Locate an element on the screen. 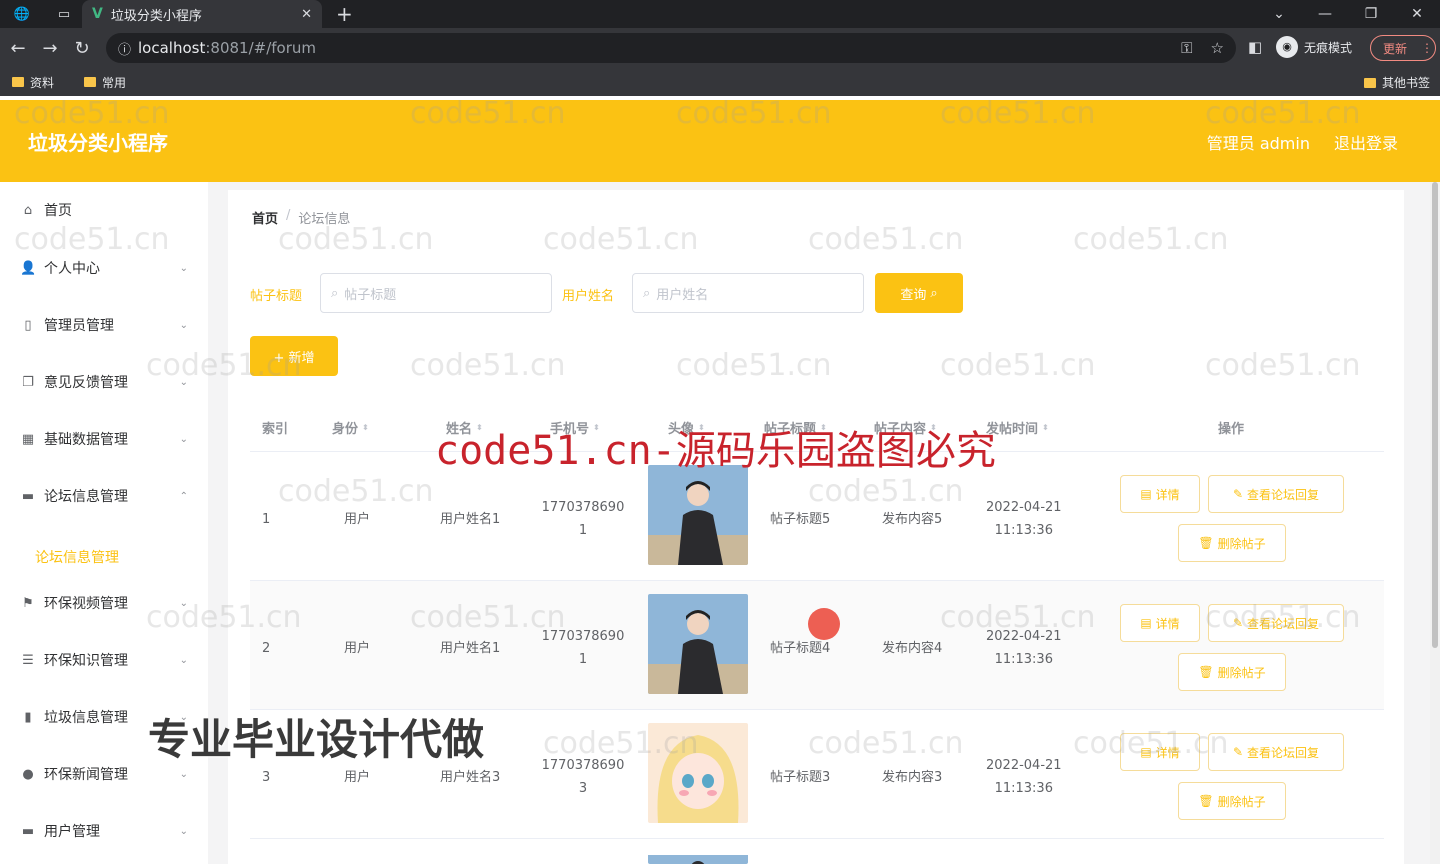  sidepanel-icon: ◧ is located at coordinates (1255, 47).